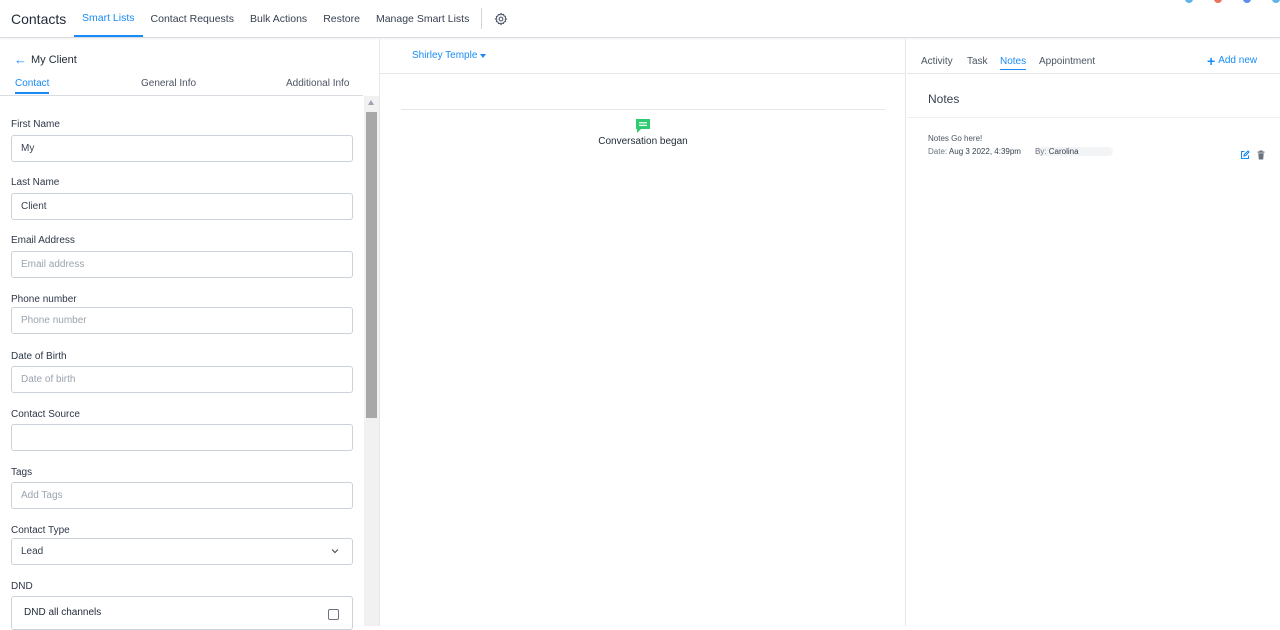 The width and height of the screenshot is (1280, 630). Describe the element at coordinates (482, 18) in the screenshot. I see `nav-divider` at that location.